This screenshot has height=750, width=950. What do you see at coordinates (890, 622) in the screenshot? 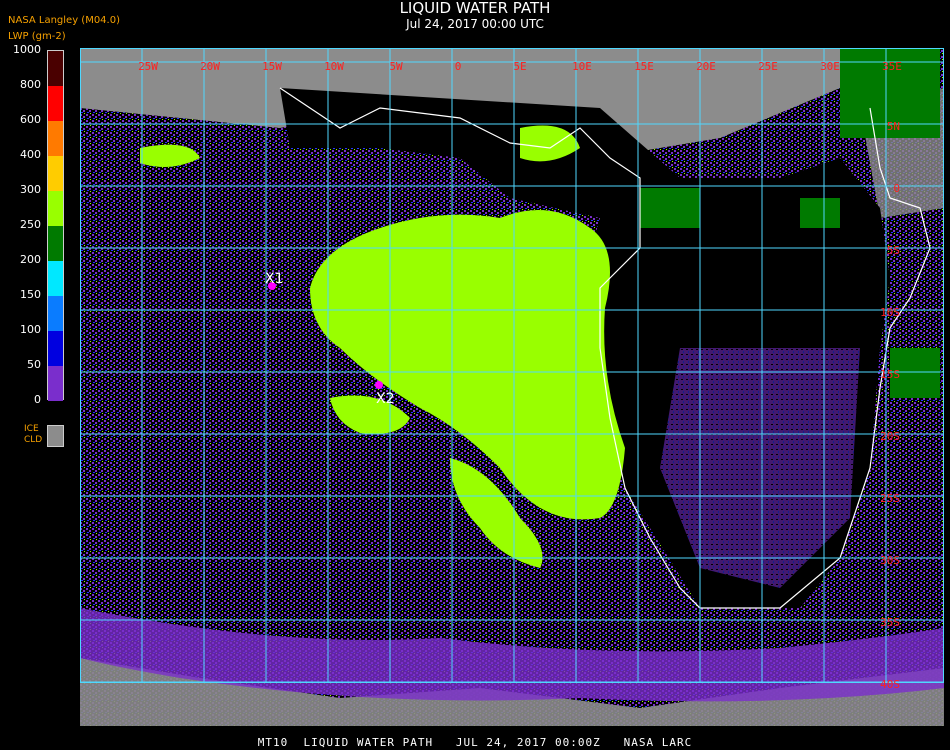
I see `latitude-label: 35S` at bounding box center [890, 622].